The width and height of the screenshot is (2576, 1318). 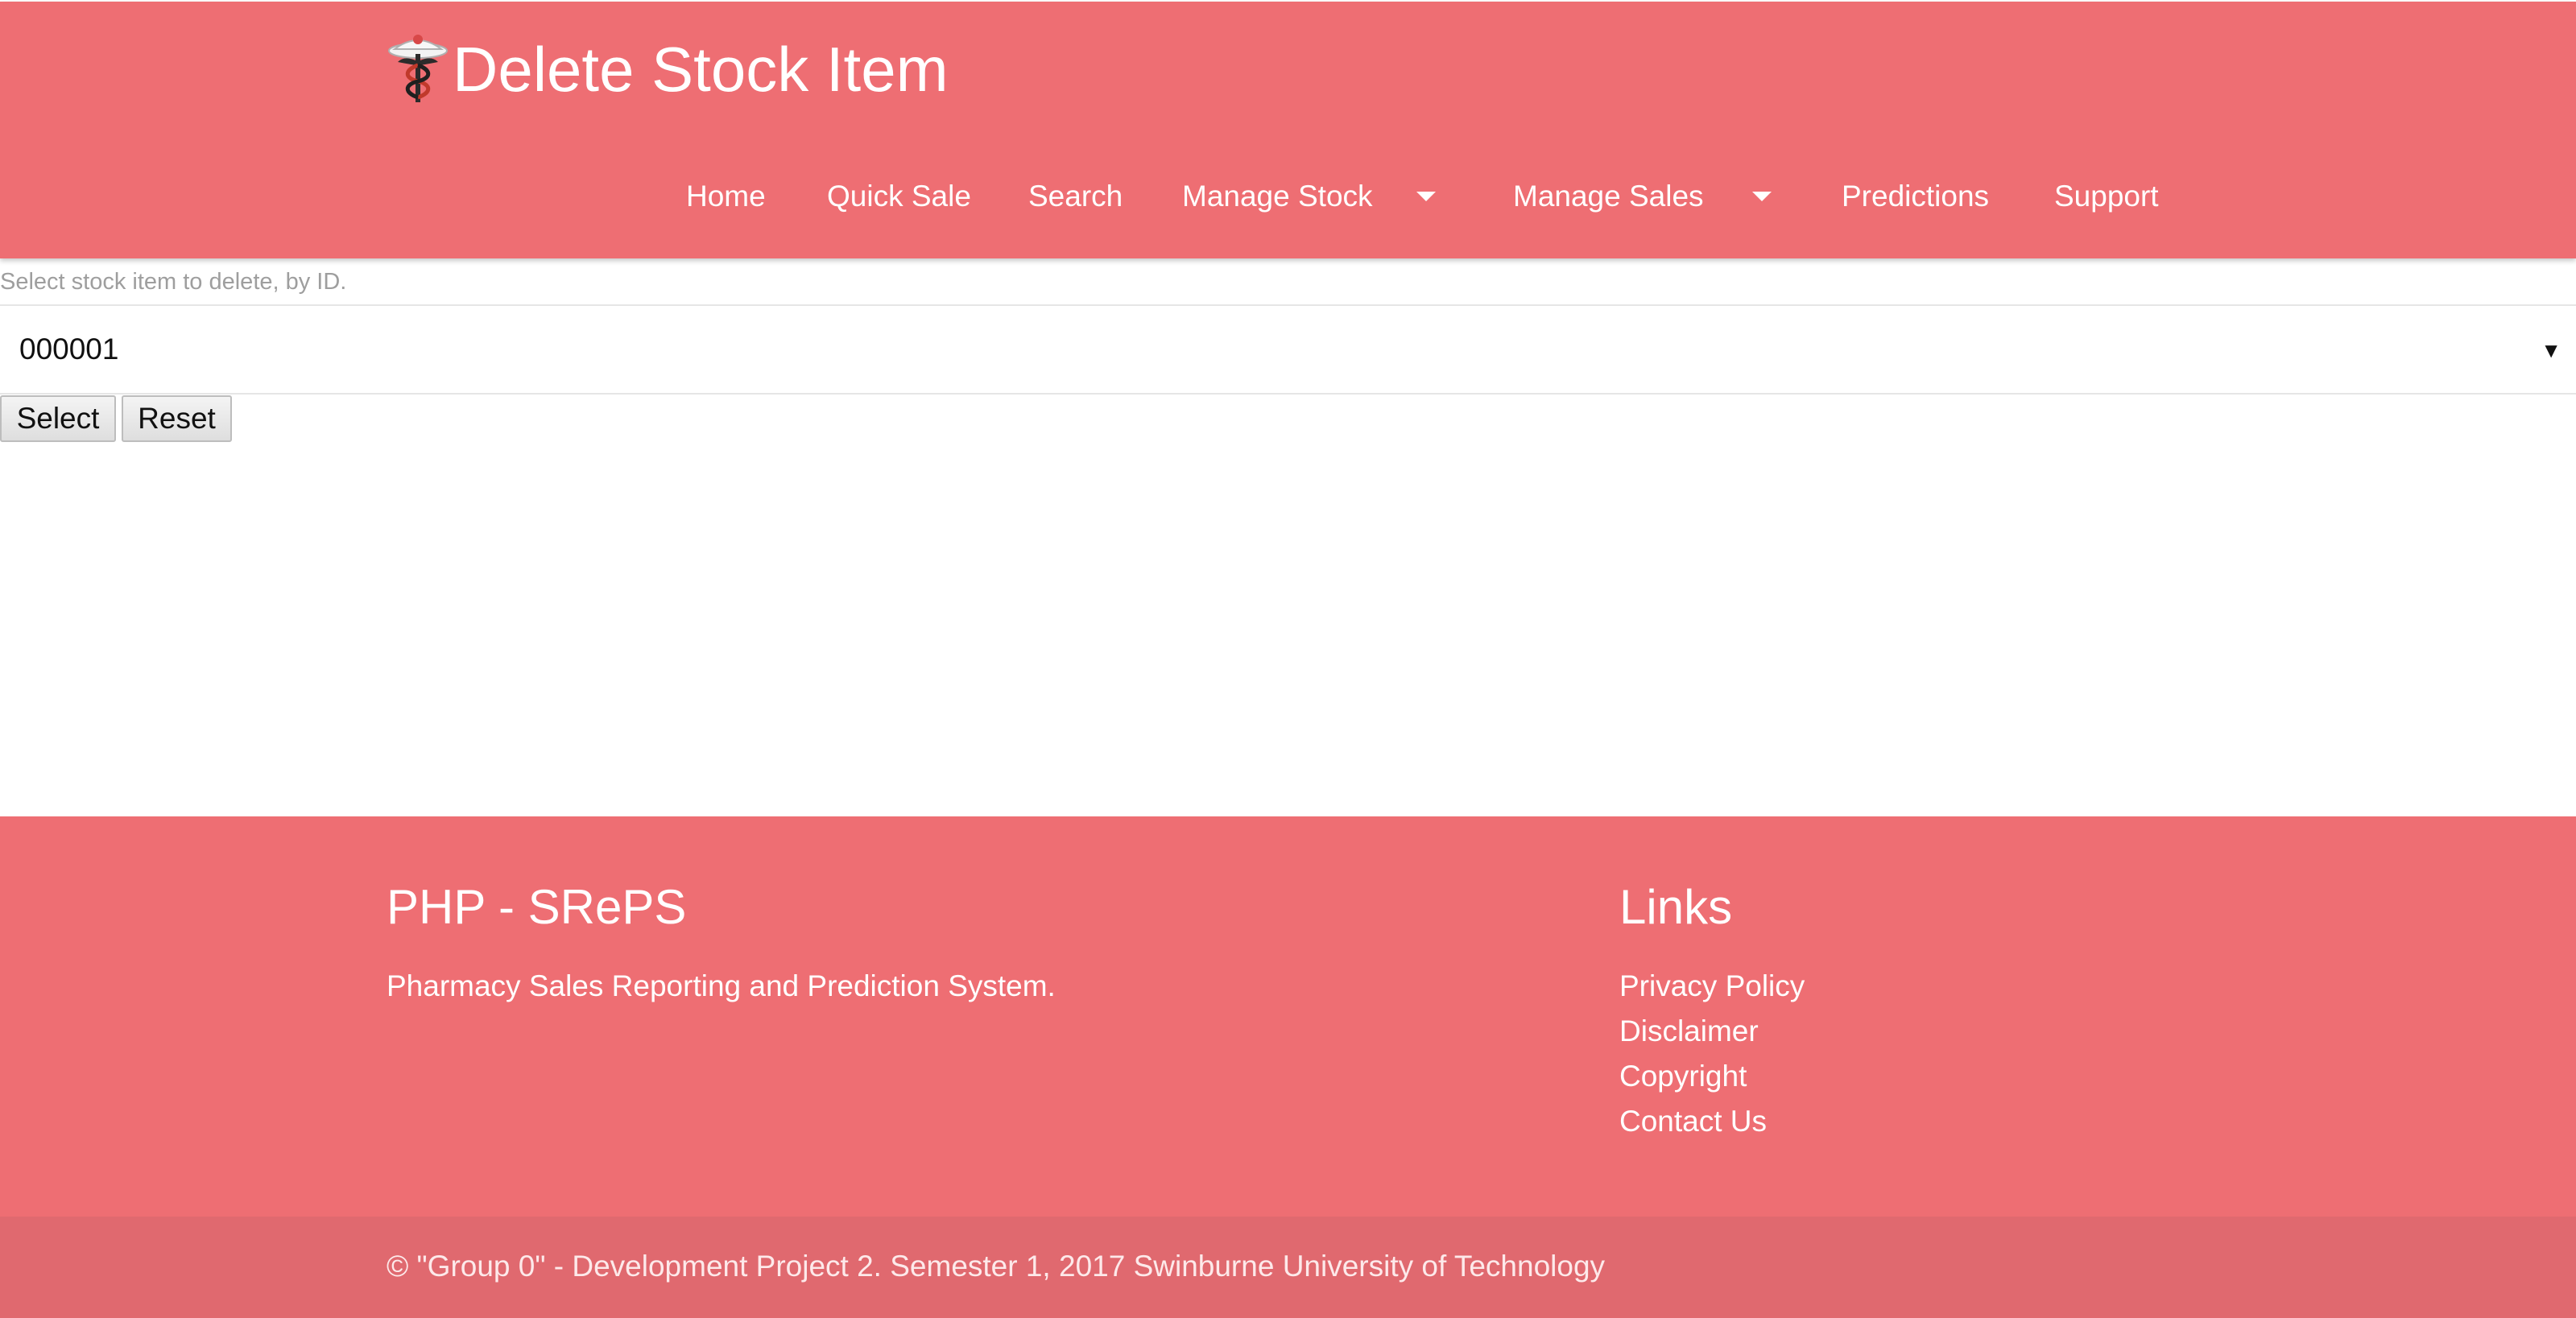 I want to click on footer-link-privacy-policy: Privacy Policy, so click(x=1712, y=986).